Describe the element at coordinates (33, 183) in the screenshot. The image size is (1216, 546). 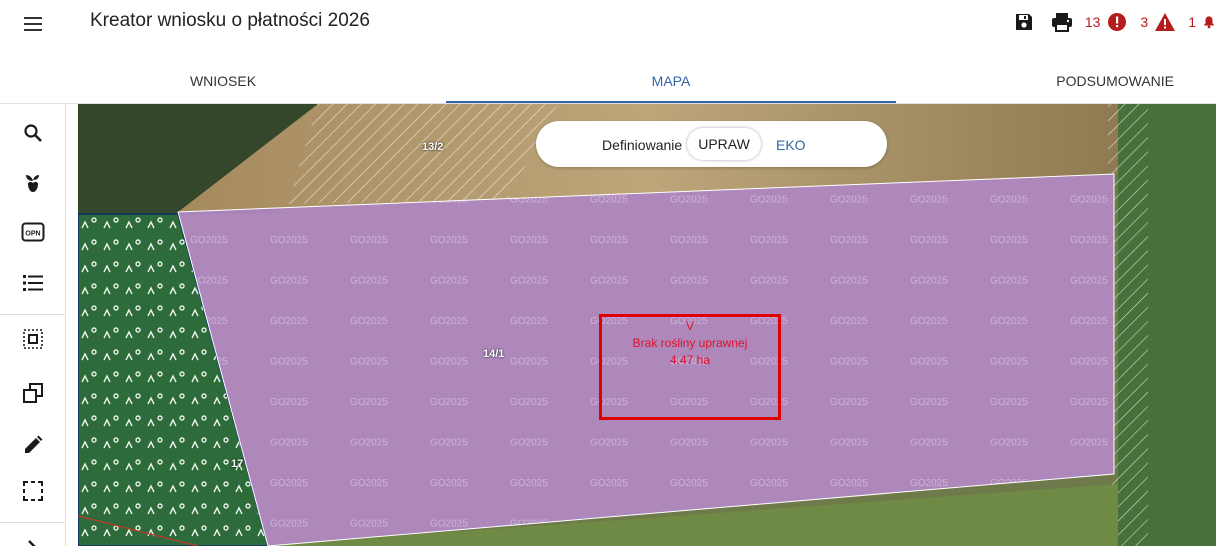
I see `plant-icon` at that location.